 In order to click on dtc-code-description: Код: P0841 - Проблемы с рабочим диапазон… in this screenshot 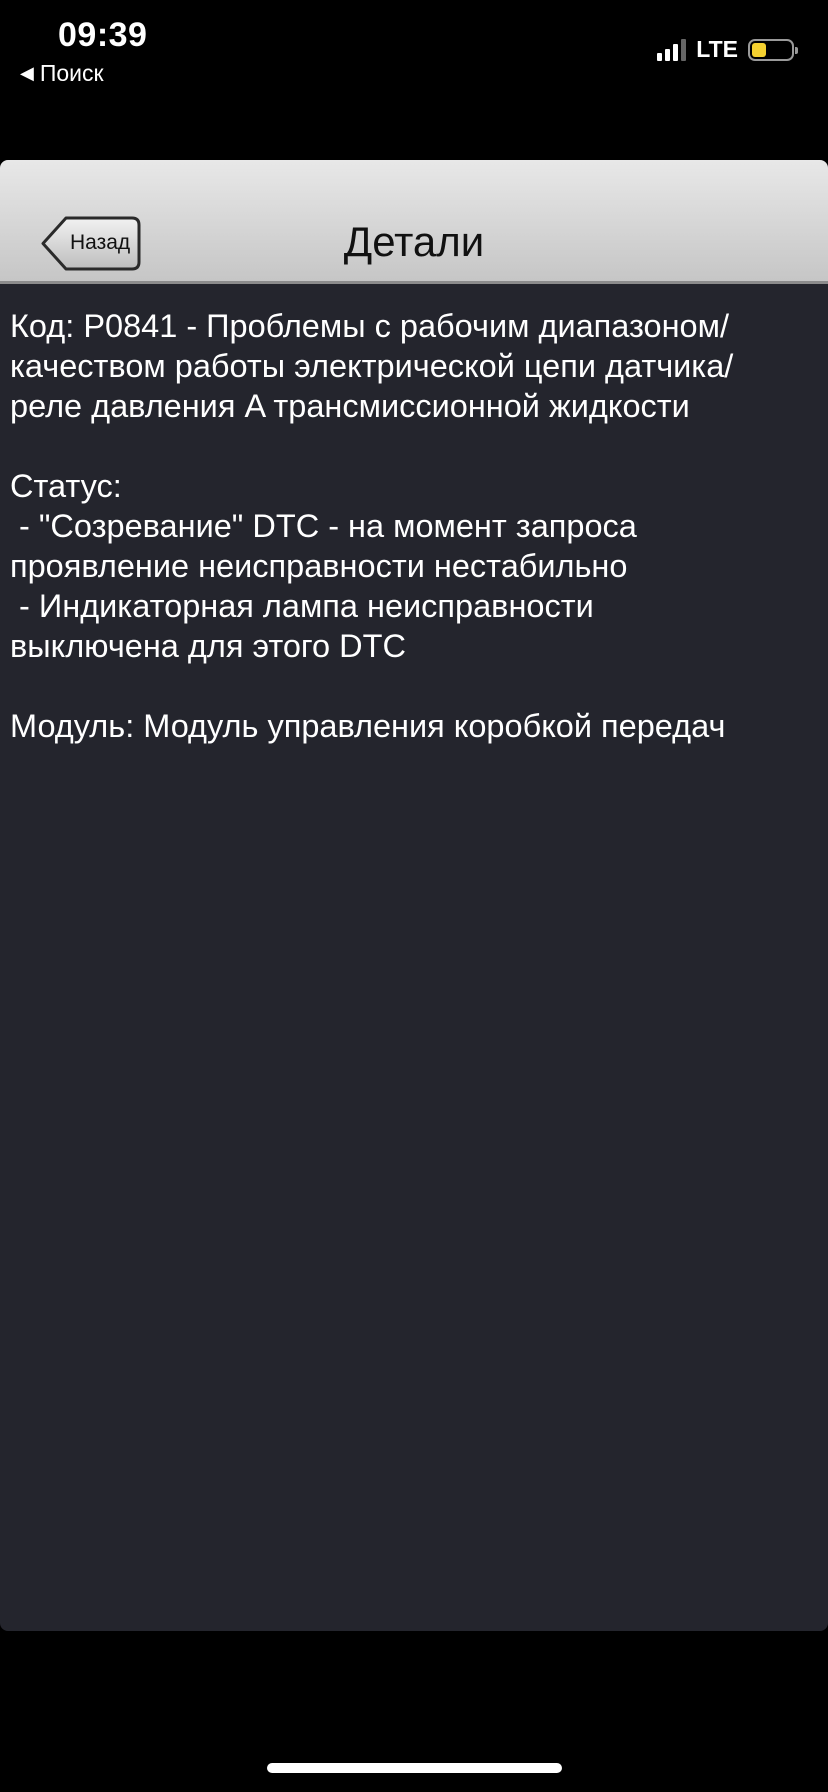, I will do `click(414, 366)`.